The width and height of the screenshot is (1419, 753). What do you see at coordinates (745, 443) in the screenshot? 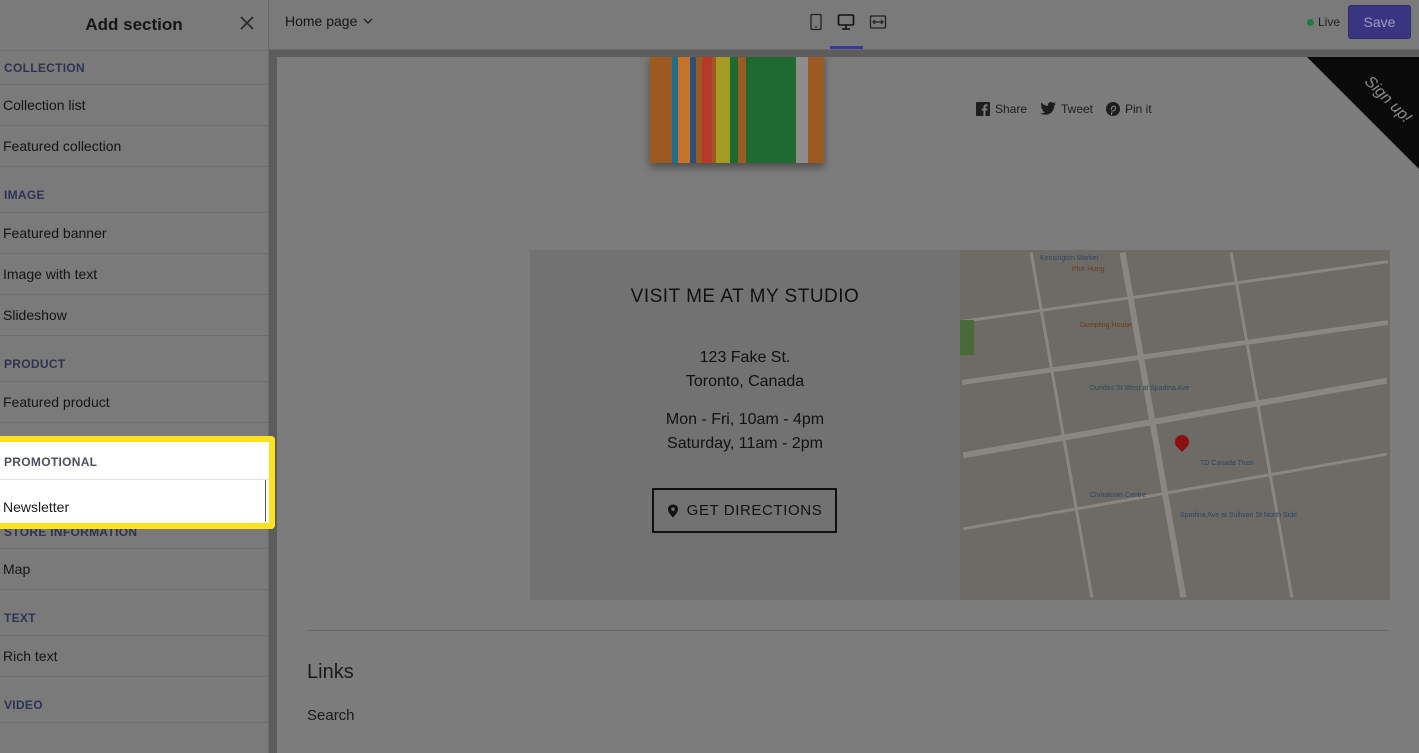
I see `hours-line-2: Saturday, 11am - 2pm` at bounding box center [745, 443].